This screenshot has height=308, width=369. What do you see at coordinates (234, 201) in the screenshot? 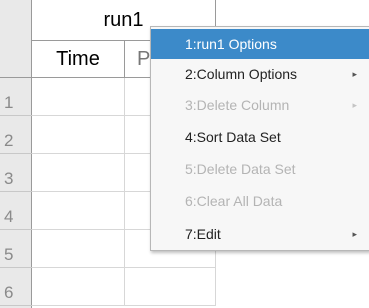
I see `menu-item-label: 6:Clear All Data` at bounding box center [234, 201].